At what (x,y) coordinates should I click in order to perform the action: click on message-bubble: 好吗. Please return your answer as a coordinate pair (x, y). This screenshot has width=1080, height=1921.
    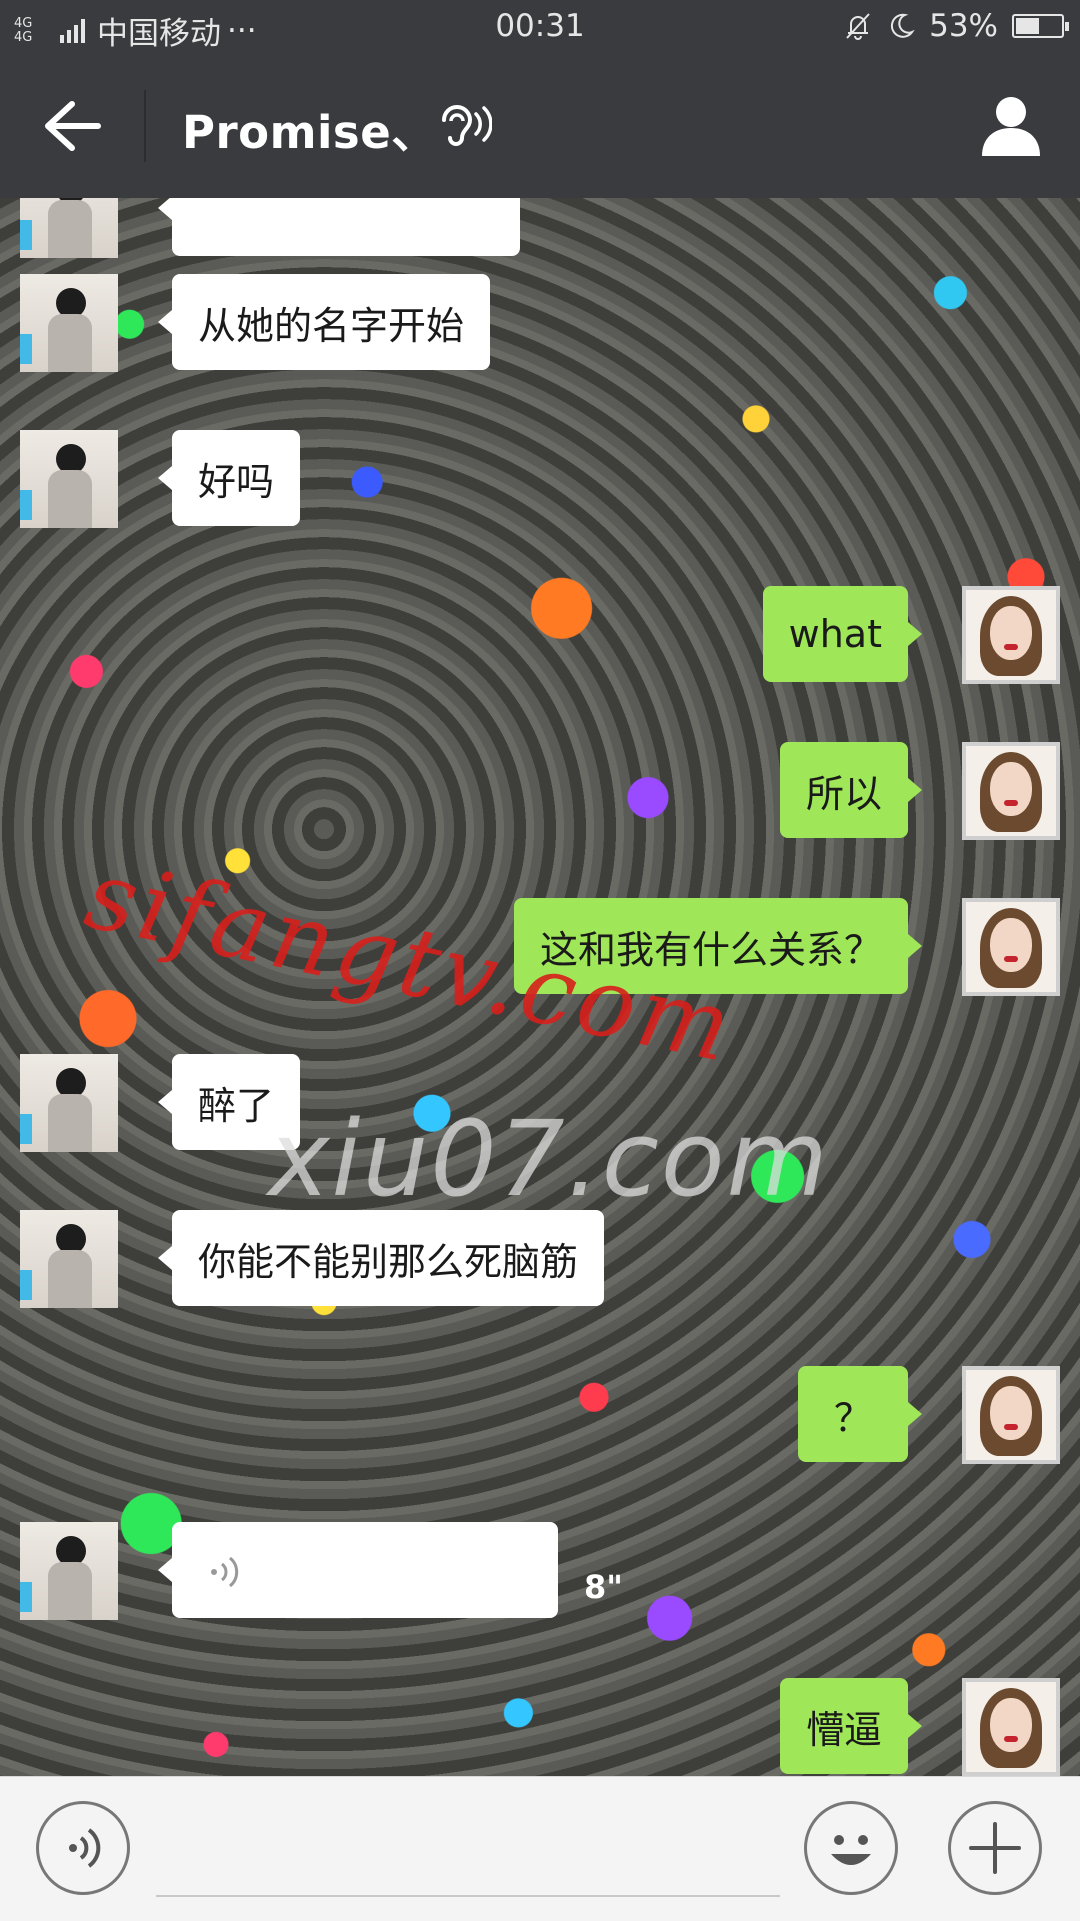
    Looking at the image, I should click on (229, 478).